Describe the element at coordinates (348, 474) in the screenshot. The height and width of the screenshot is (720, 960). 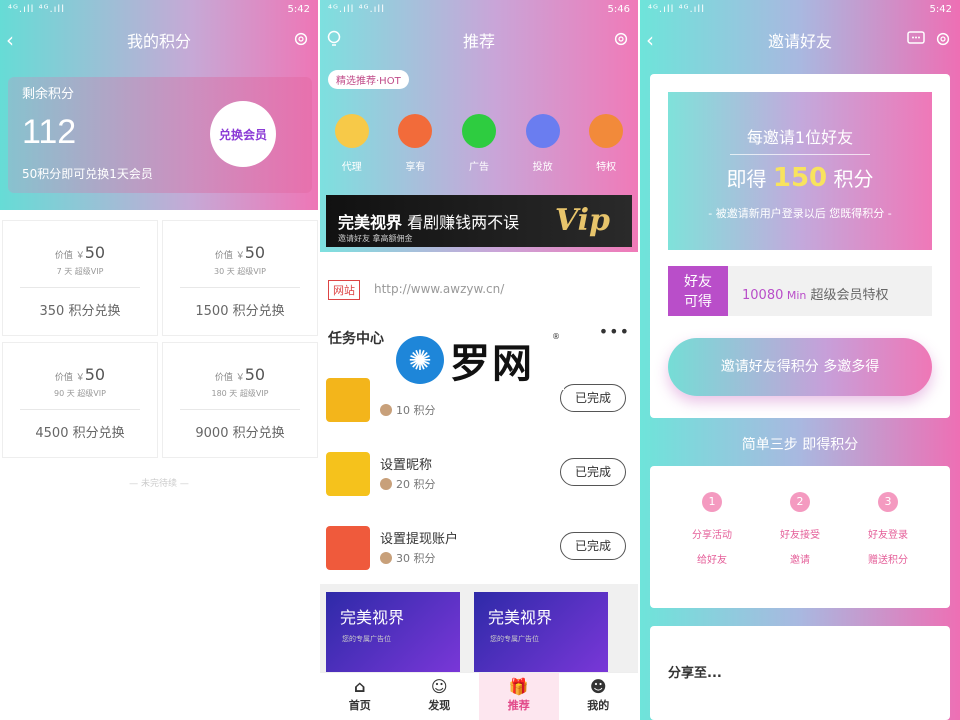
I see `pencil-icon` at that location.